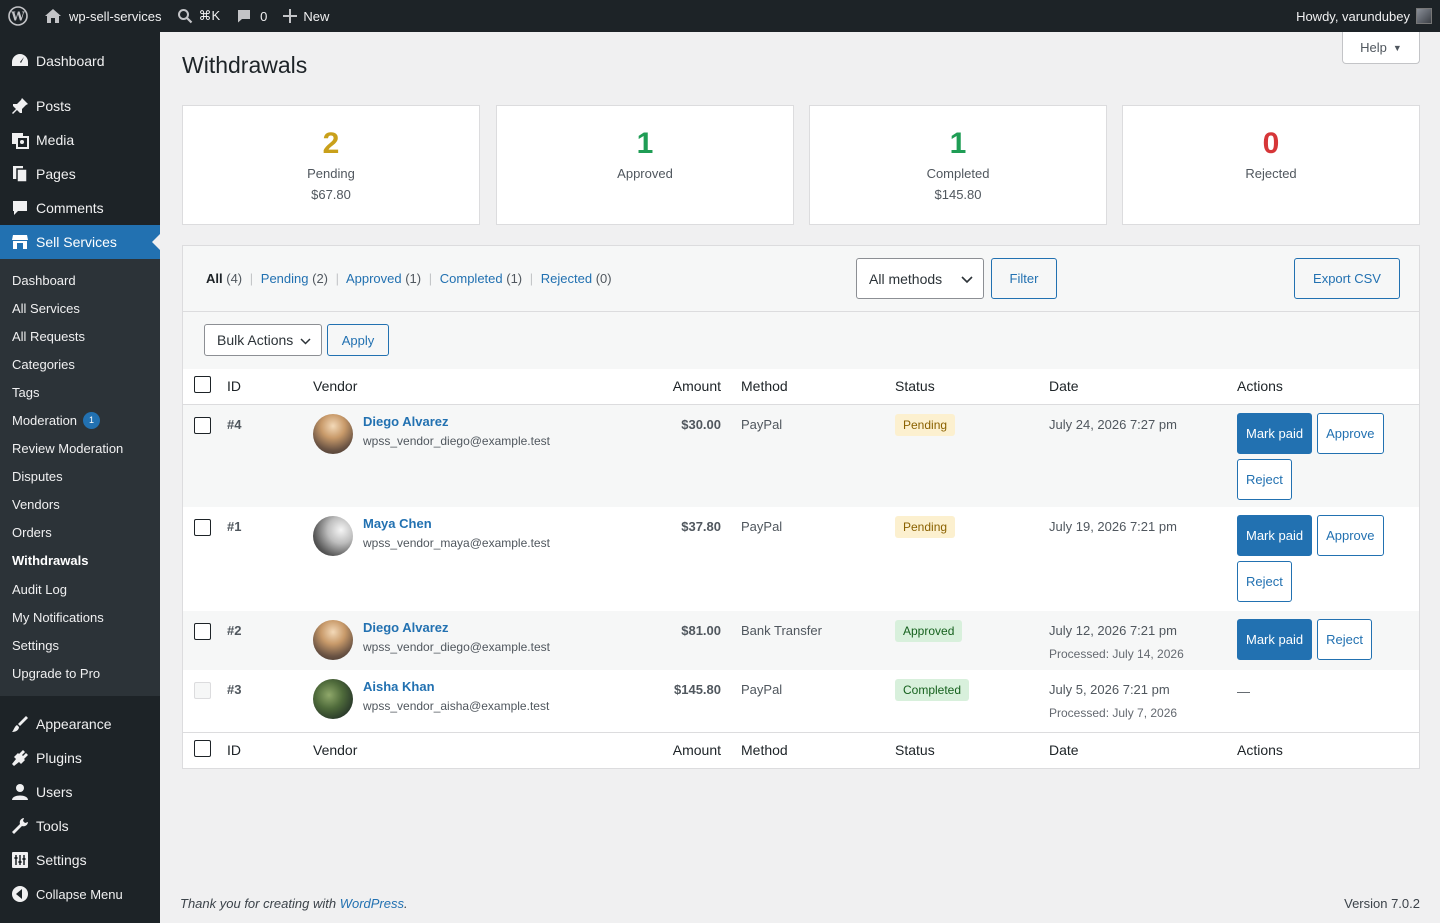 The width and height of the screenshot is (1440, 923). I want to click on withdrawal-id: #3, so click(234, 689).